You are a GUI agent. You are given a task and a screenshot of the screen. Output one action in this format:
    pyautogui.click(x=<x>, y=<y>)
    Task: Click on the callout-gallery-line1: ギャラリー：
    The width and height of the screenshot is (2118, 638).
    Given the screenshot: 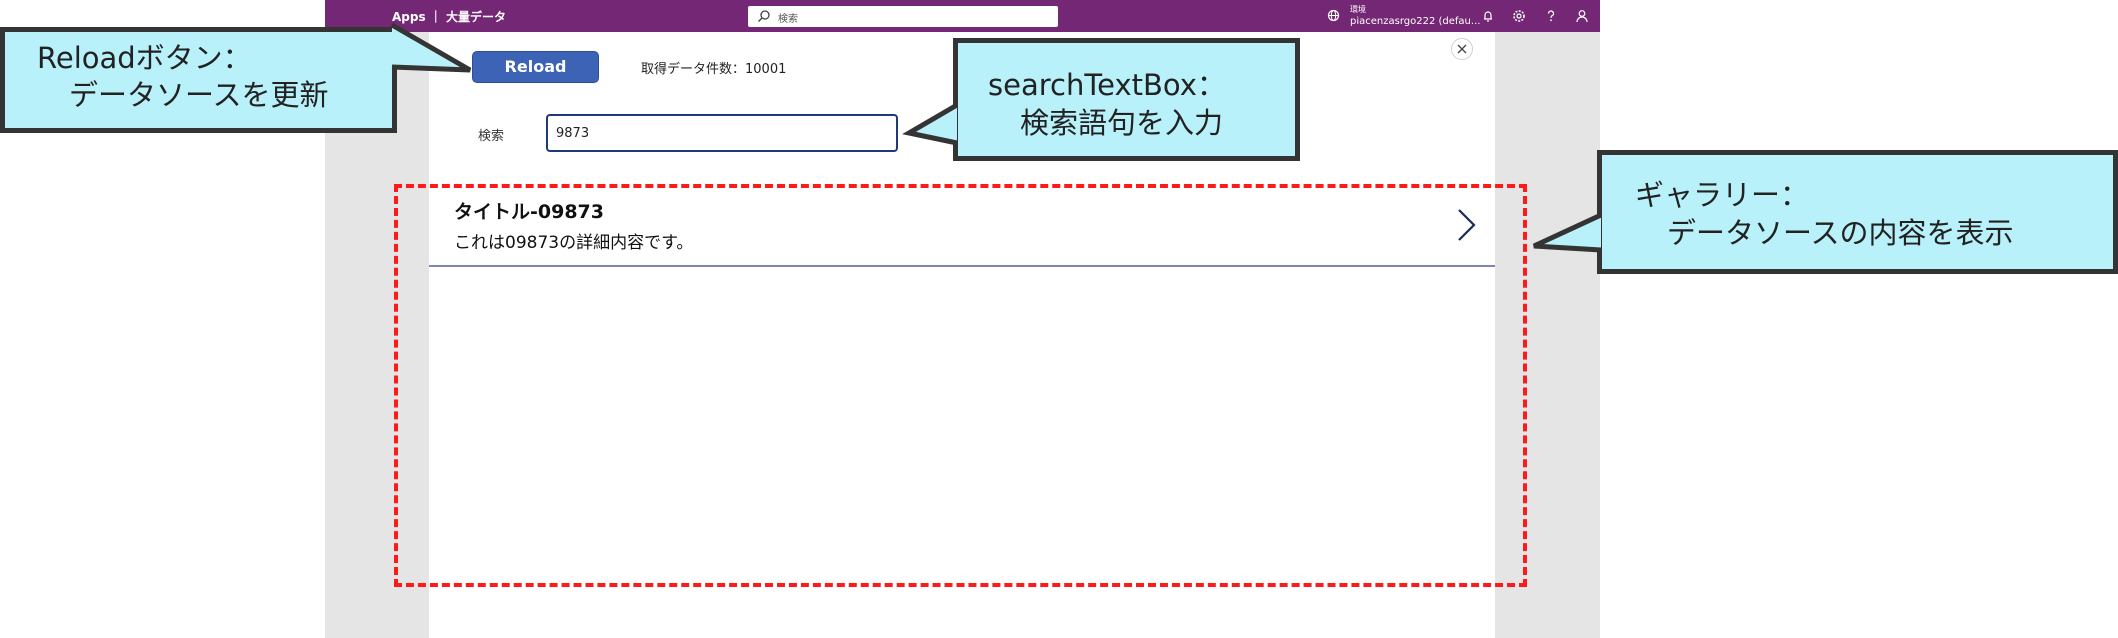 What is the action you would take?
    pyautogui.click(x=1722, y=195)
    